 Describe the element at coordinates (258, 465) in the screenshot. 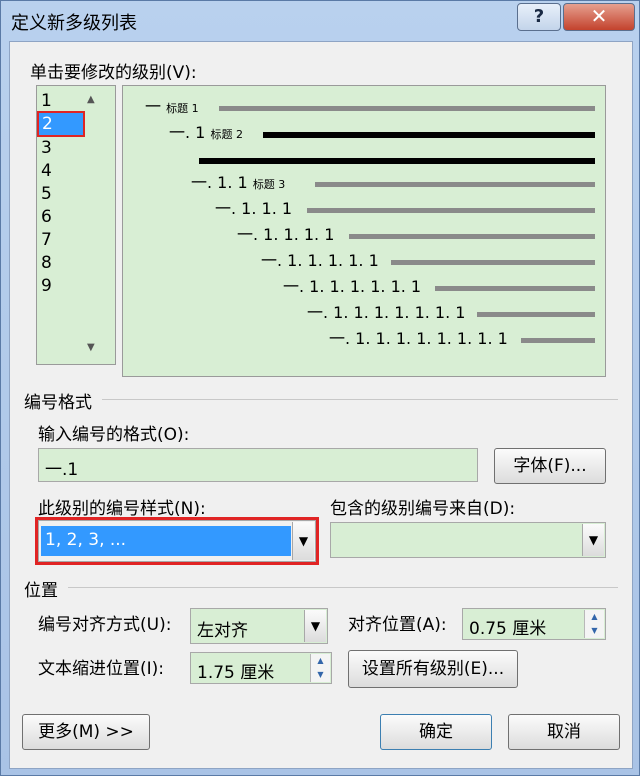

I see `format-input: 一.1` at that location.